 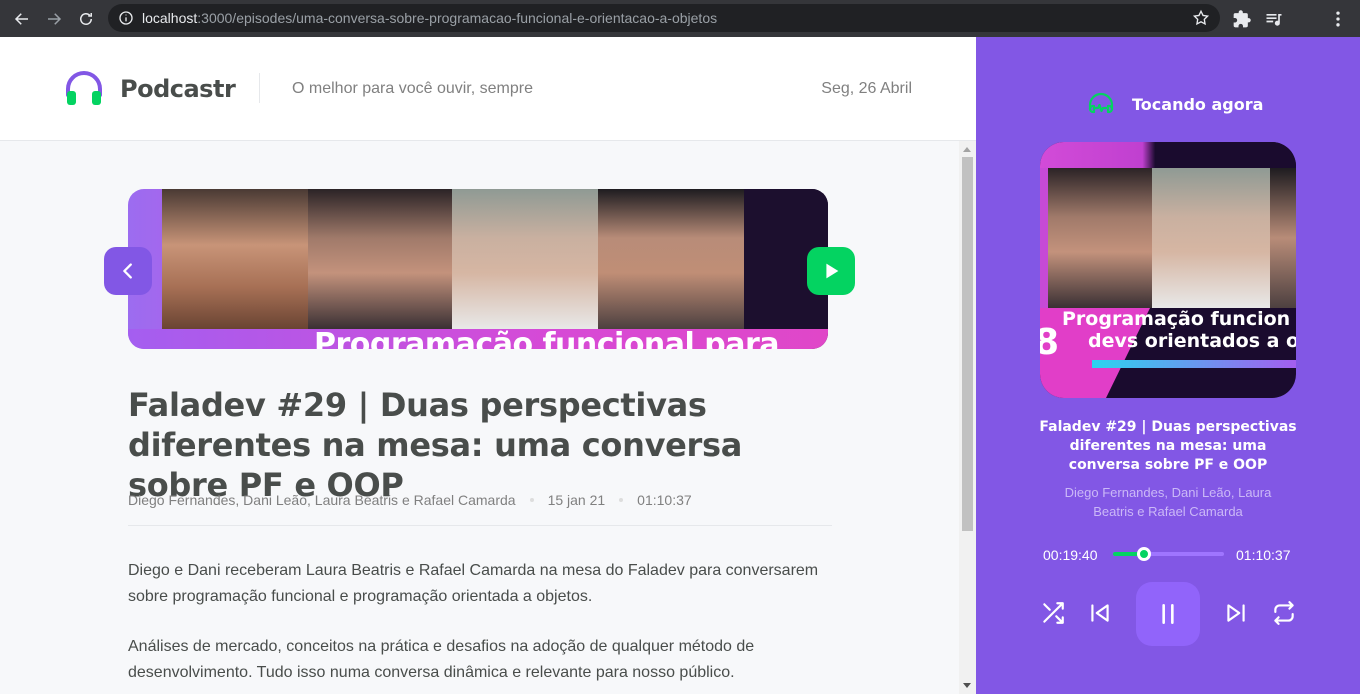 I want to click on reload-icon, so click(x=86, y=19).